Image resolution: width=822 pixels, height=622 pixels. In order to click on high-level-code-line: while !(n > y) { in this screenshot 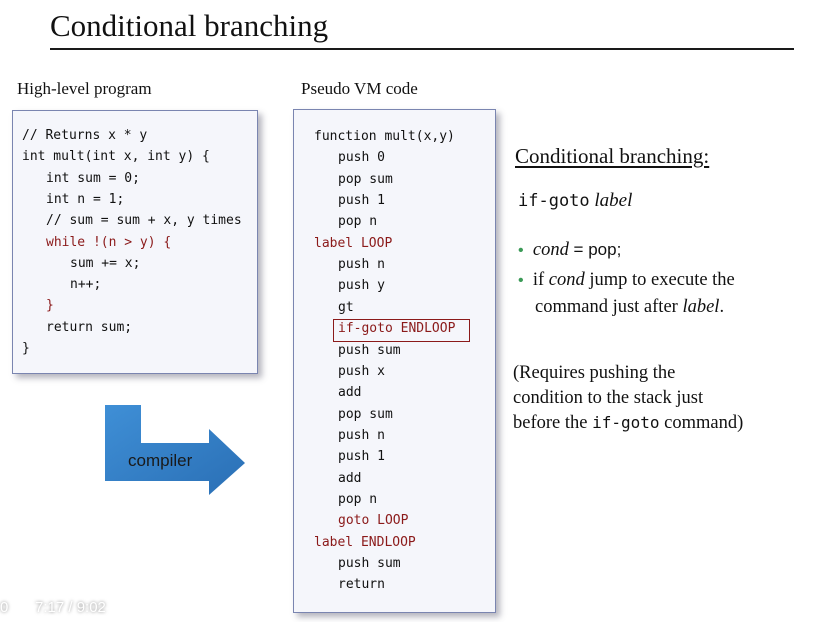, I will do `click(109, 242)`.